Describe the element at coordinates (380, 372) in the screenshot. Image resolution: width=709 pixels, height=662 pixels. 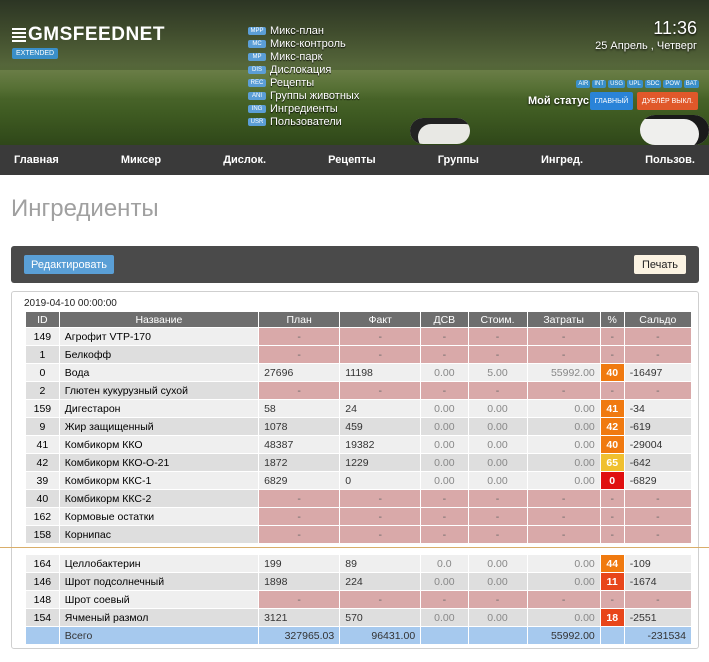
I see `cell-fact: 11198` at that location.